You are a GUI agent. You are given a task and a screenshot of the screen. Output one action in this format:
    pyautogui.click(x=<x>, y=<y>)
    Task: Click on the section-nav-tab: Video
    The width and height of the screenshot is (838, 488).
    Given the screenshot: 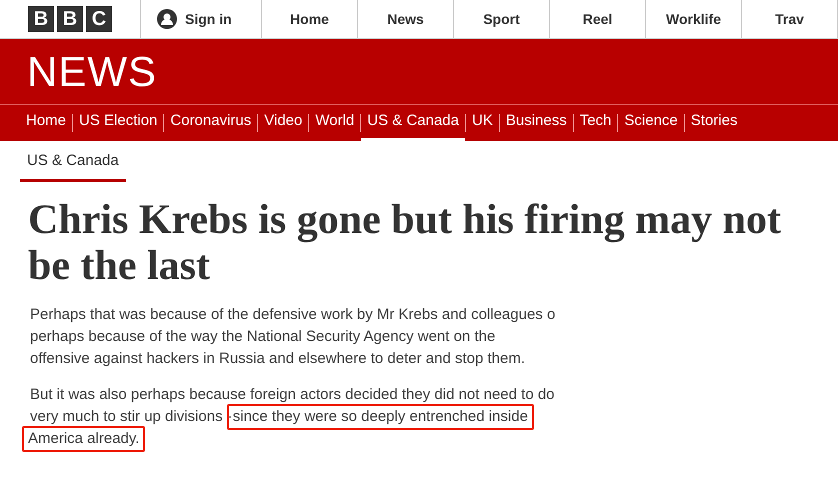 What is the action you would take?
    pyautogui.click(x=283, y=123)
    